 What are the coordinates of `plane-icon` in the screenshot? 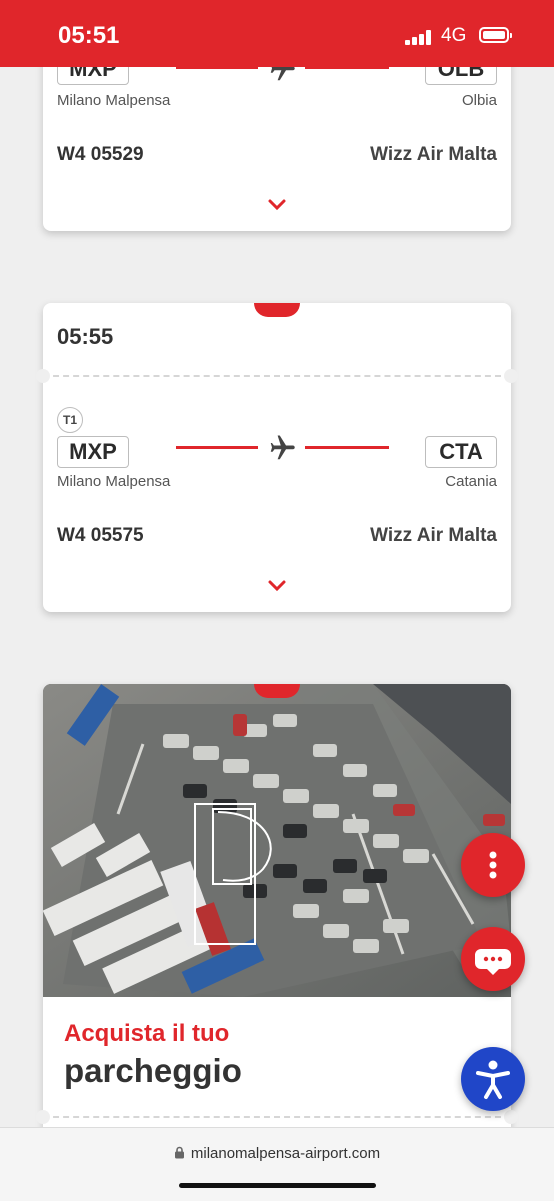 It's located at (282, 447).